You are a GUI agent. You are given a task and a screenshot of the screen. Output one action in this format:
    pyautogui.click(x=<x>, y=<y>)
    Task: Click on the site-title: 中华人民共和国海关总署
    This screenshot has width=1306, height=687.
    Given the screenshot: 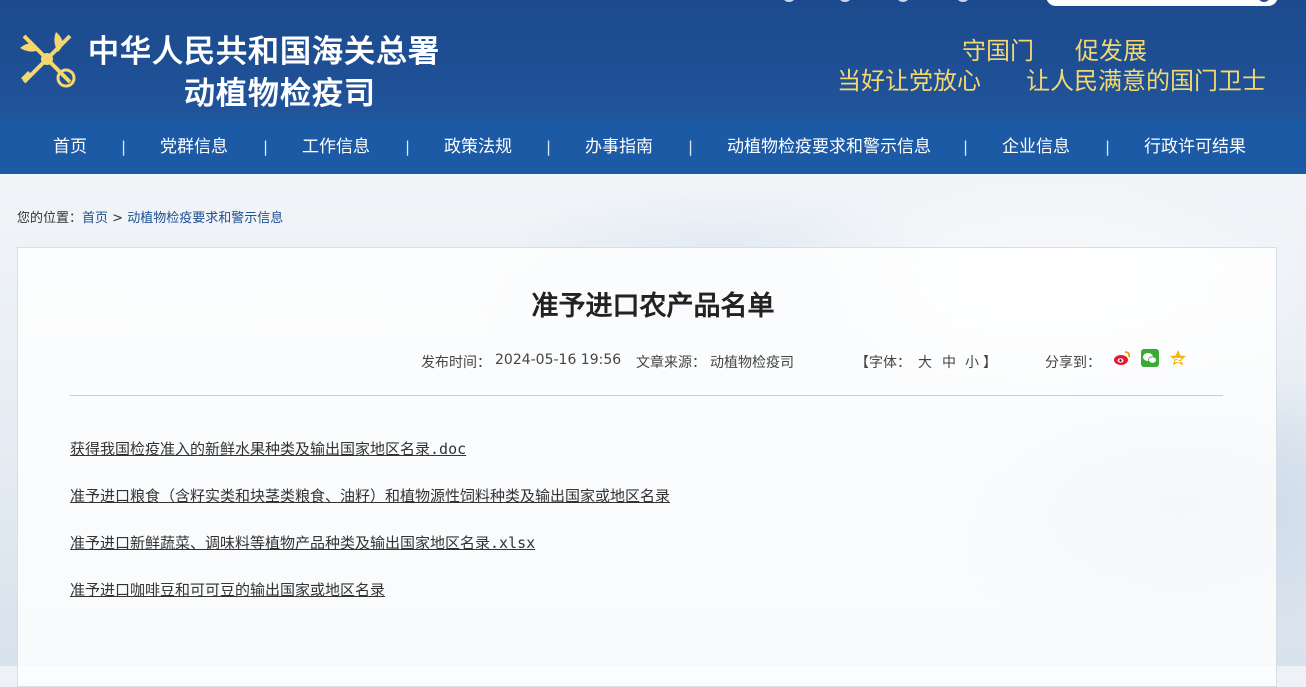 What is the action you would take?
    pyautogui.click(x=264, y=52)
    